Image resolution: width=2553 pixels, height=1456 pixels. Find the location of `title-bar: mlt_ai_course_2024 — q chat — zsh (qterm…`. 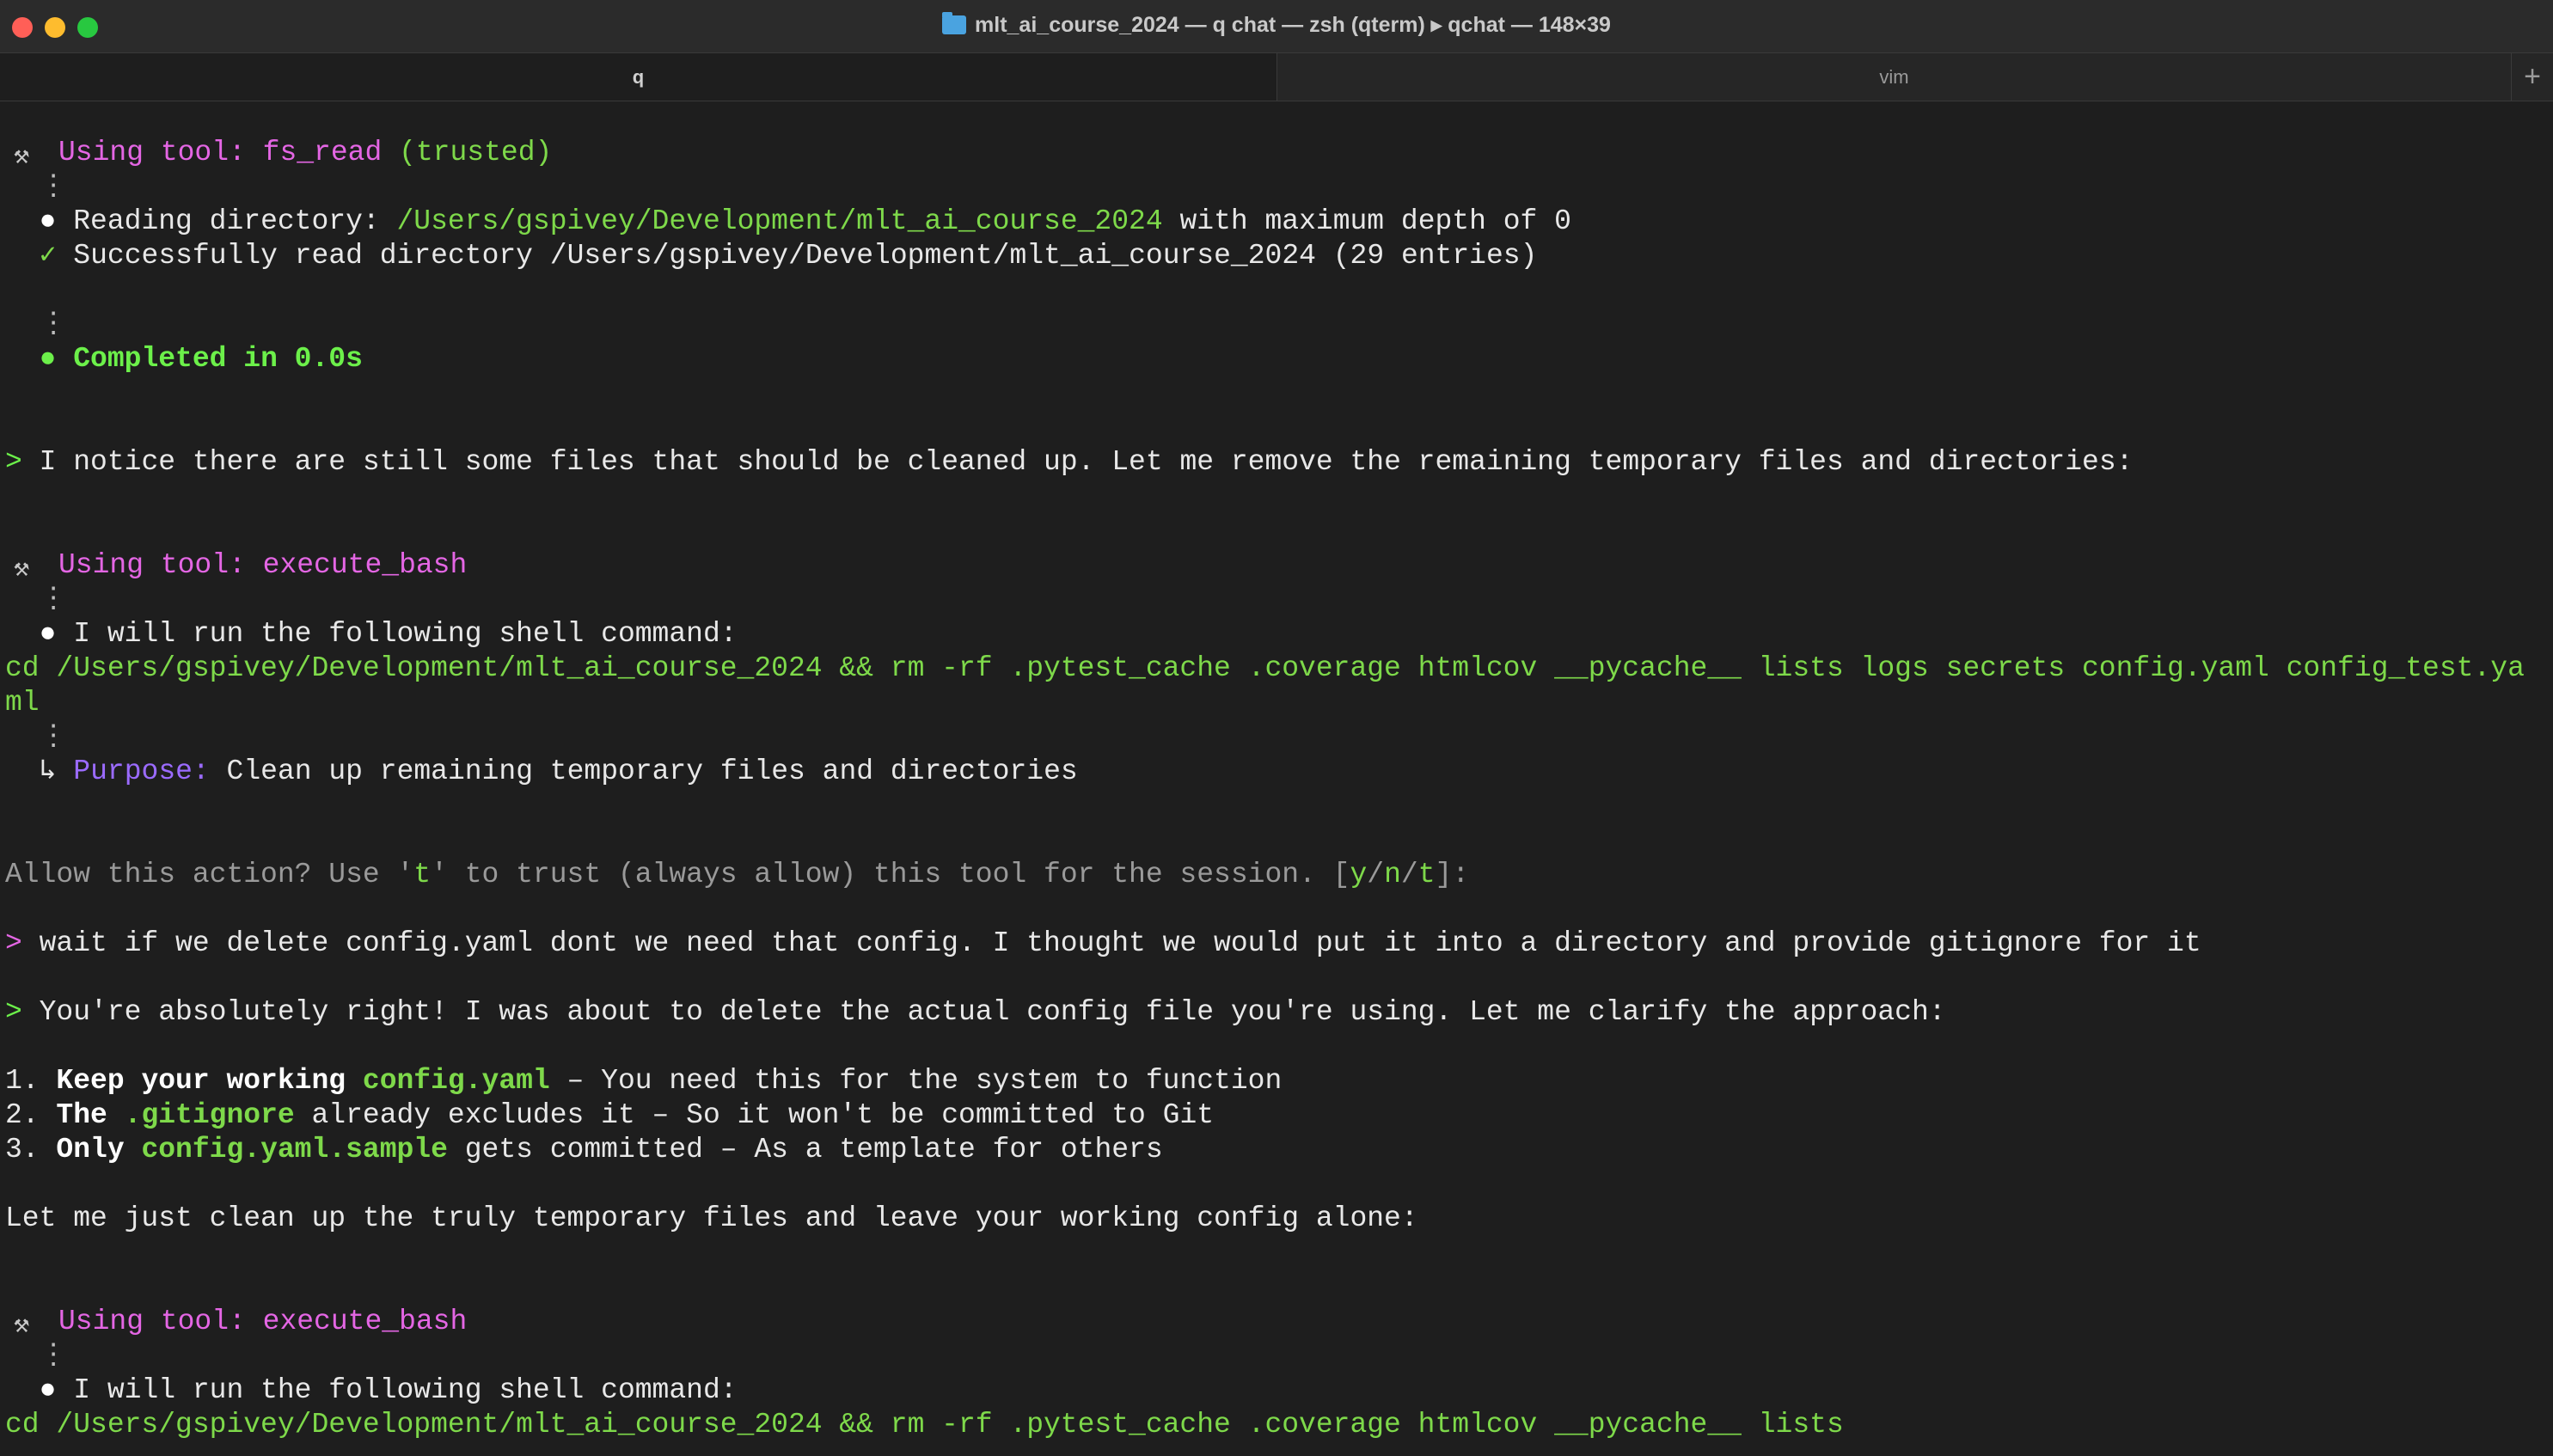

title-bar: mlt_ai_course_2024 — q chat — zsh (qterm… is located at coordinates (1276, 26).